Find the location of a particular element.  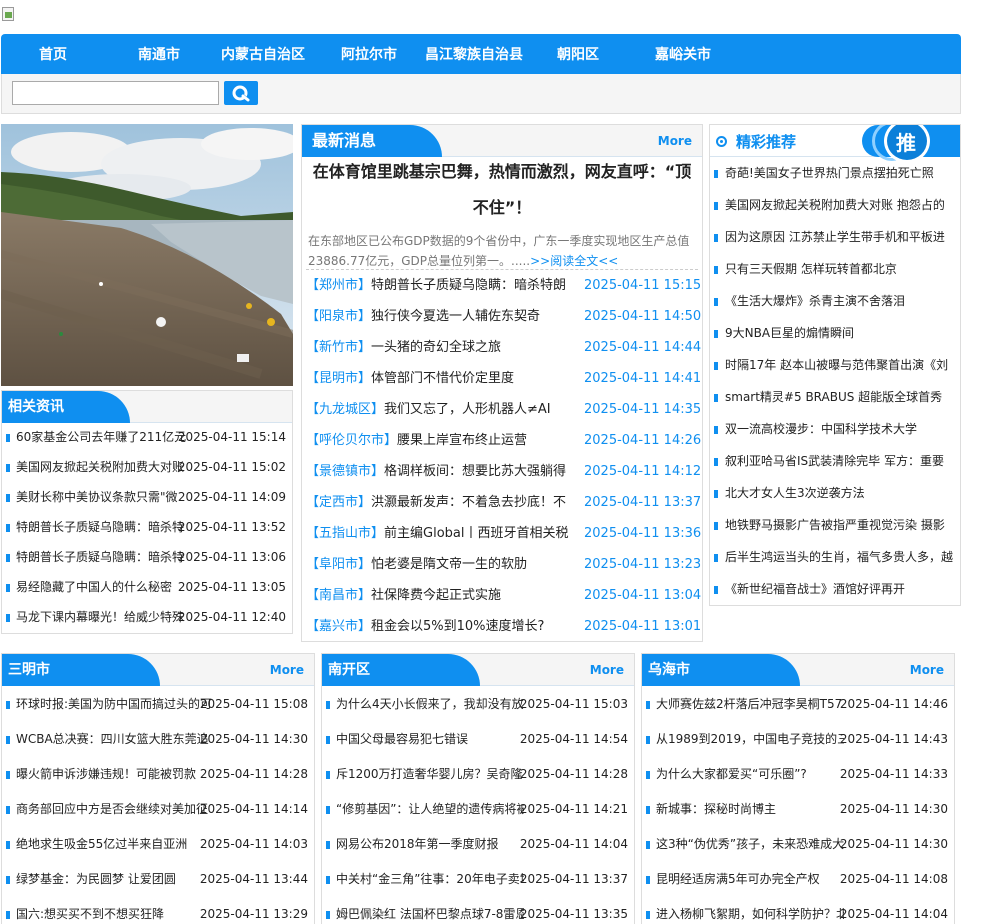

list-item: 叙利亚哈马省IS武装清除完毕 军方：重要 is located at coordinates (834, 461).